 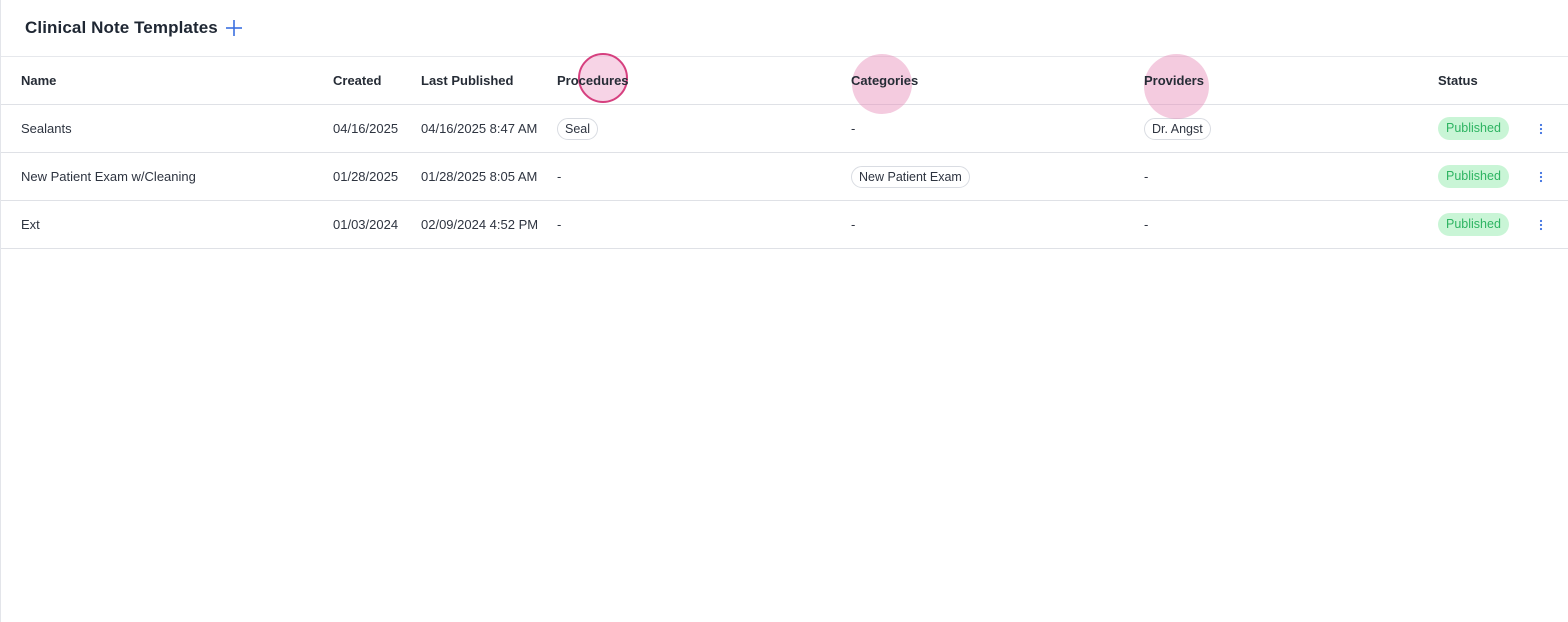 I want to click on column-header-status: Status, so click(x=1458, y=80).